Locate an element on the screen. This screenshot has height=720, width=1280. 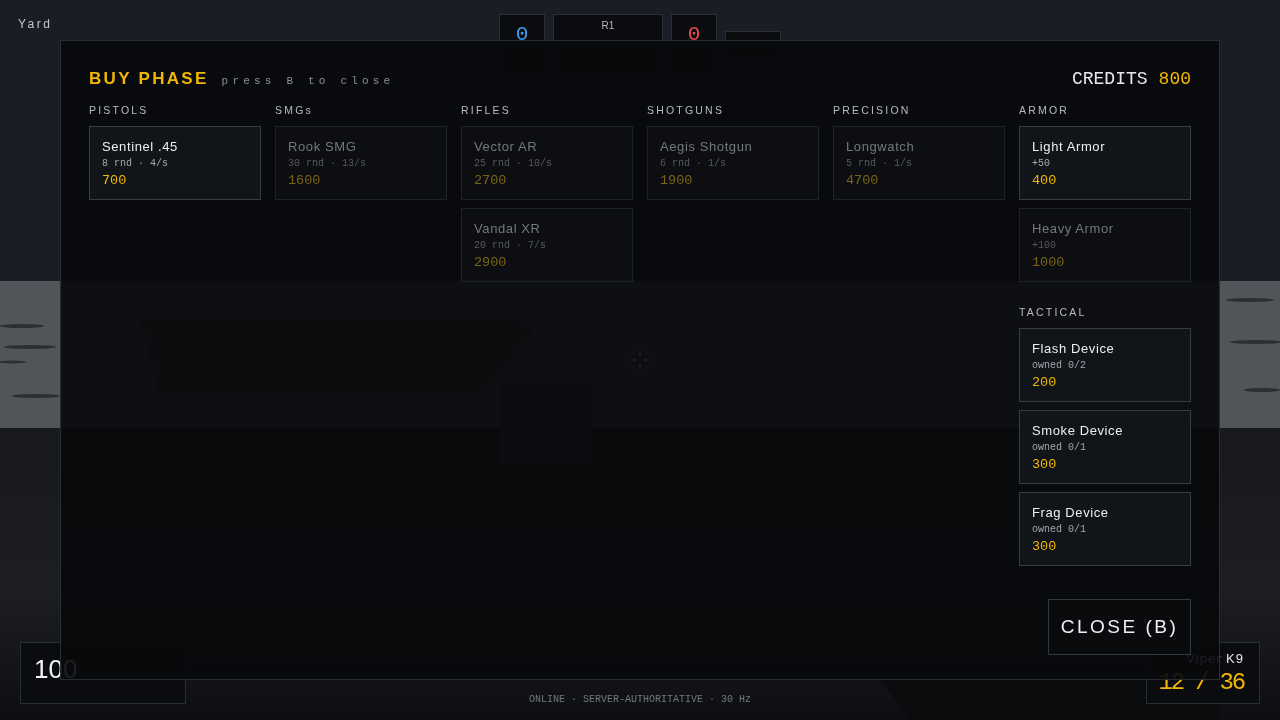
category-heading: SMGs is located at coordinates (294, 110).